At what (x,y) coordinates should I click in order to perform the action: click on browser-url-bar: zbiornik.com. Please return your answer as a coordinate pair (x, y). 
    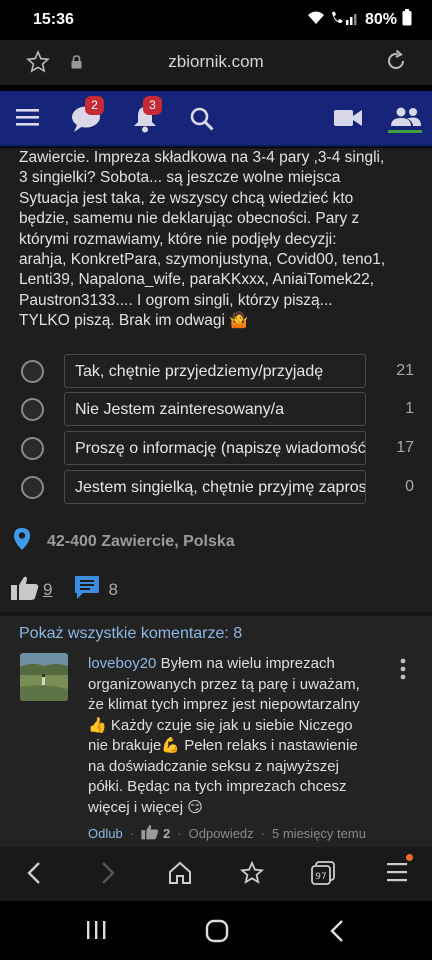
    Looking at the image, I should click on (216, 62).